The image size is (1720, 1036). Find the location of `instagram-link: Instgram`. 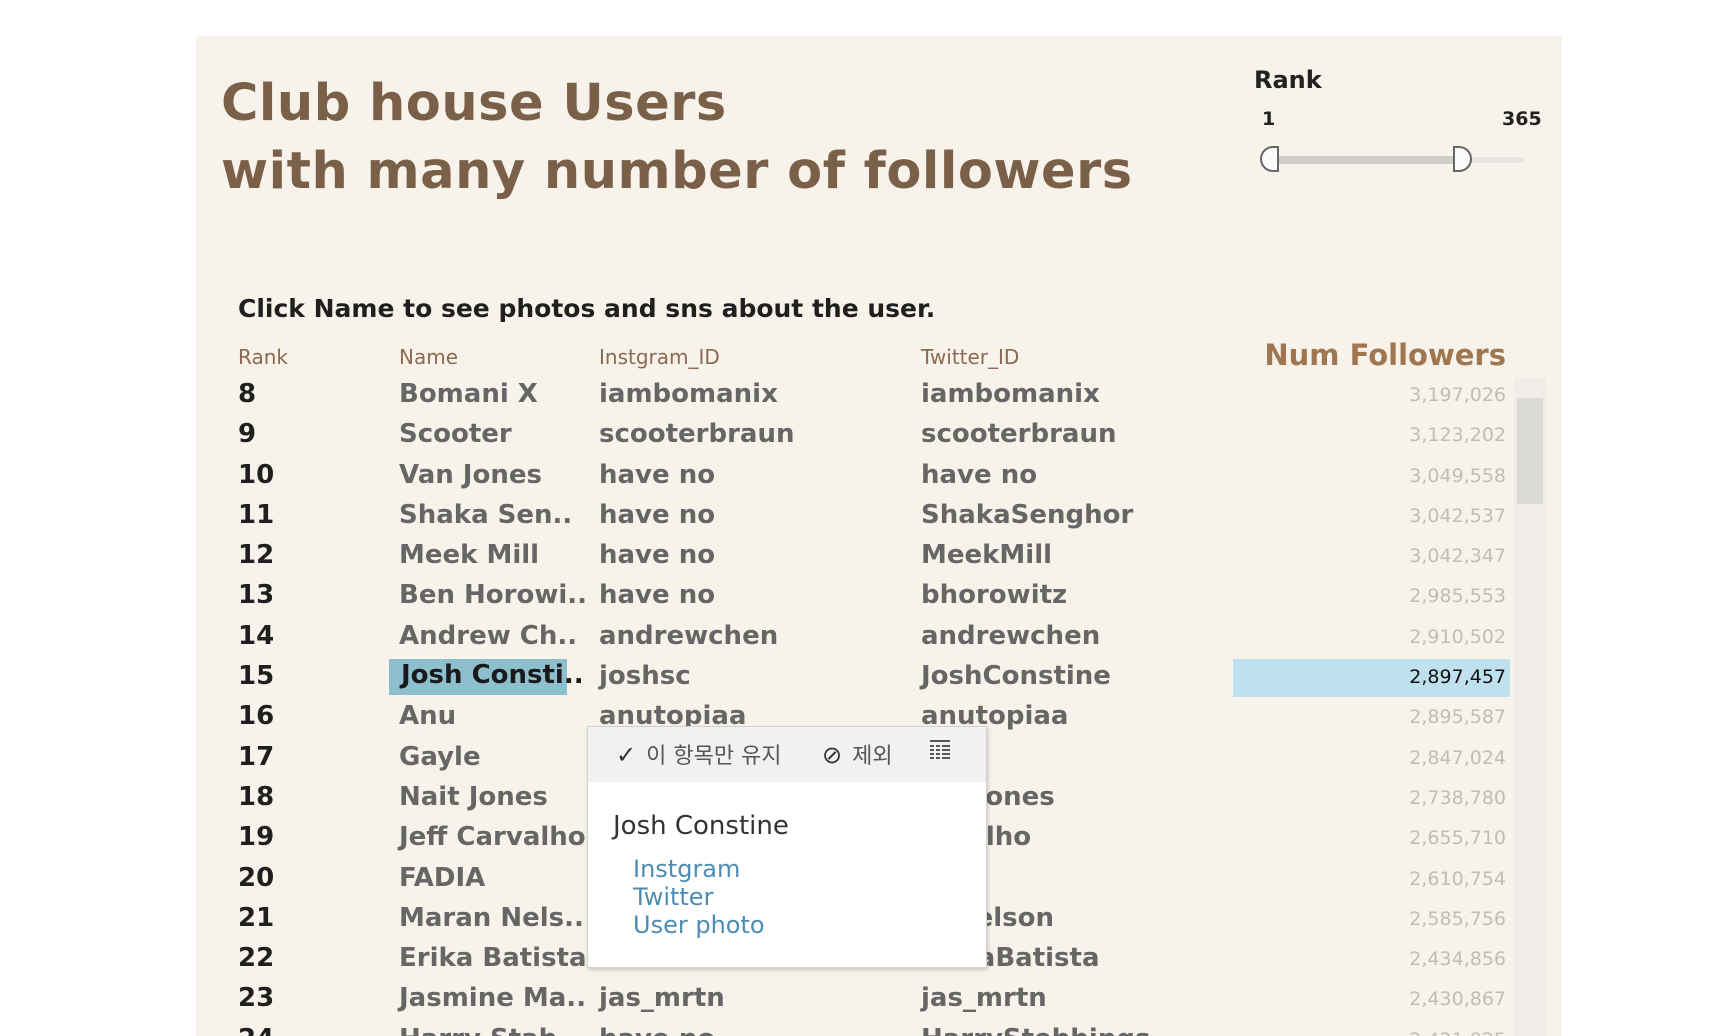

instagram-link: Instgram is located at coordinates (686, 869).